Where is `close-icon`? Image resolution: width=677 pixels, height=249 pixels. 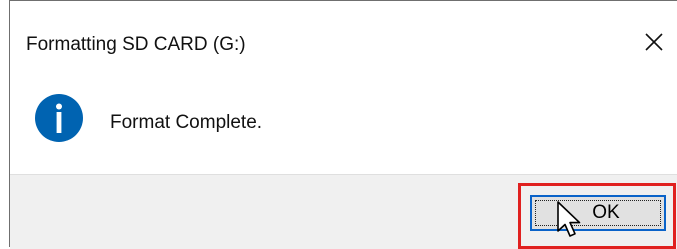
close-icon is located at coordinates (654, 42).